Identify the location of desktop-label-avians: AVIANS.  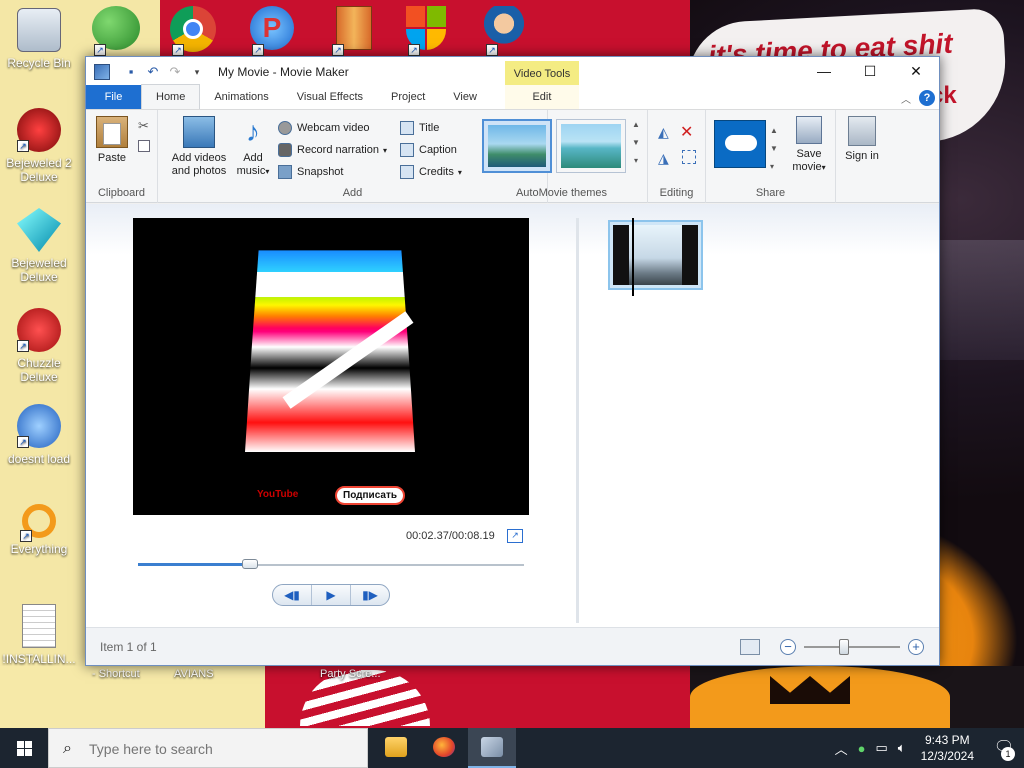
(194, 674).